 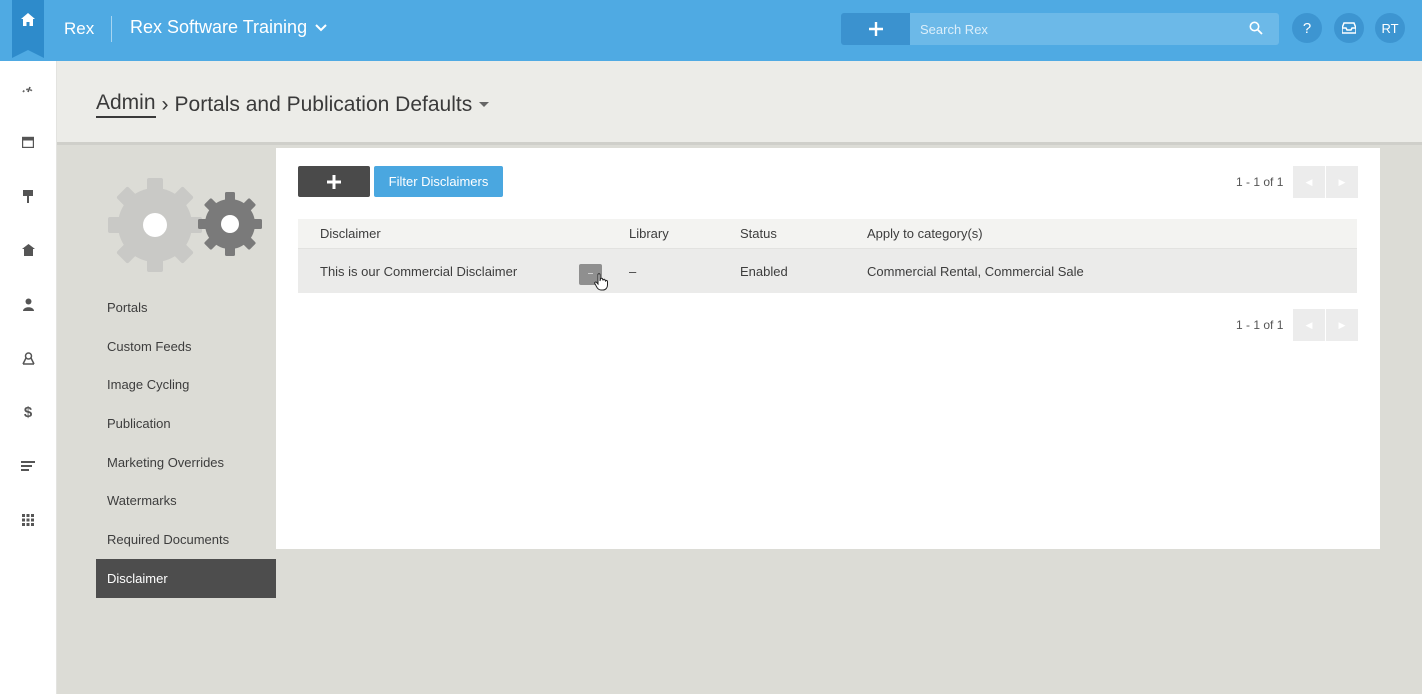 What do you see at coordinates (28, 19) in the screenshot?
I see `home-icon` at bounding box center [28, 19].